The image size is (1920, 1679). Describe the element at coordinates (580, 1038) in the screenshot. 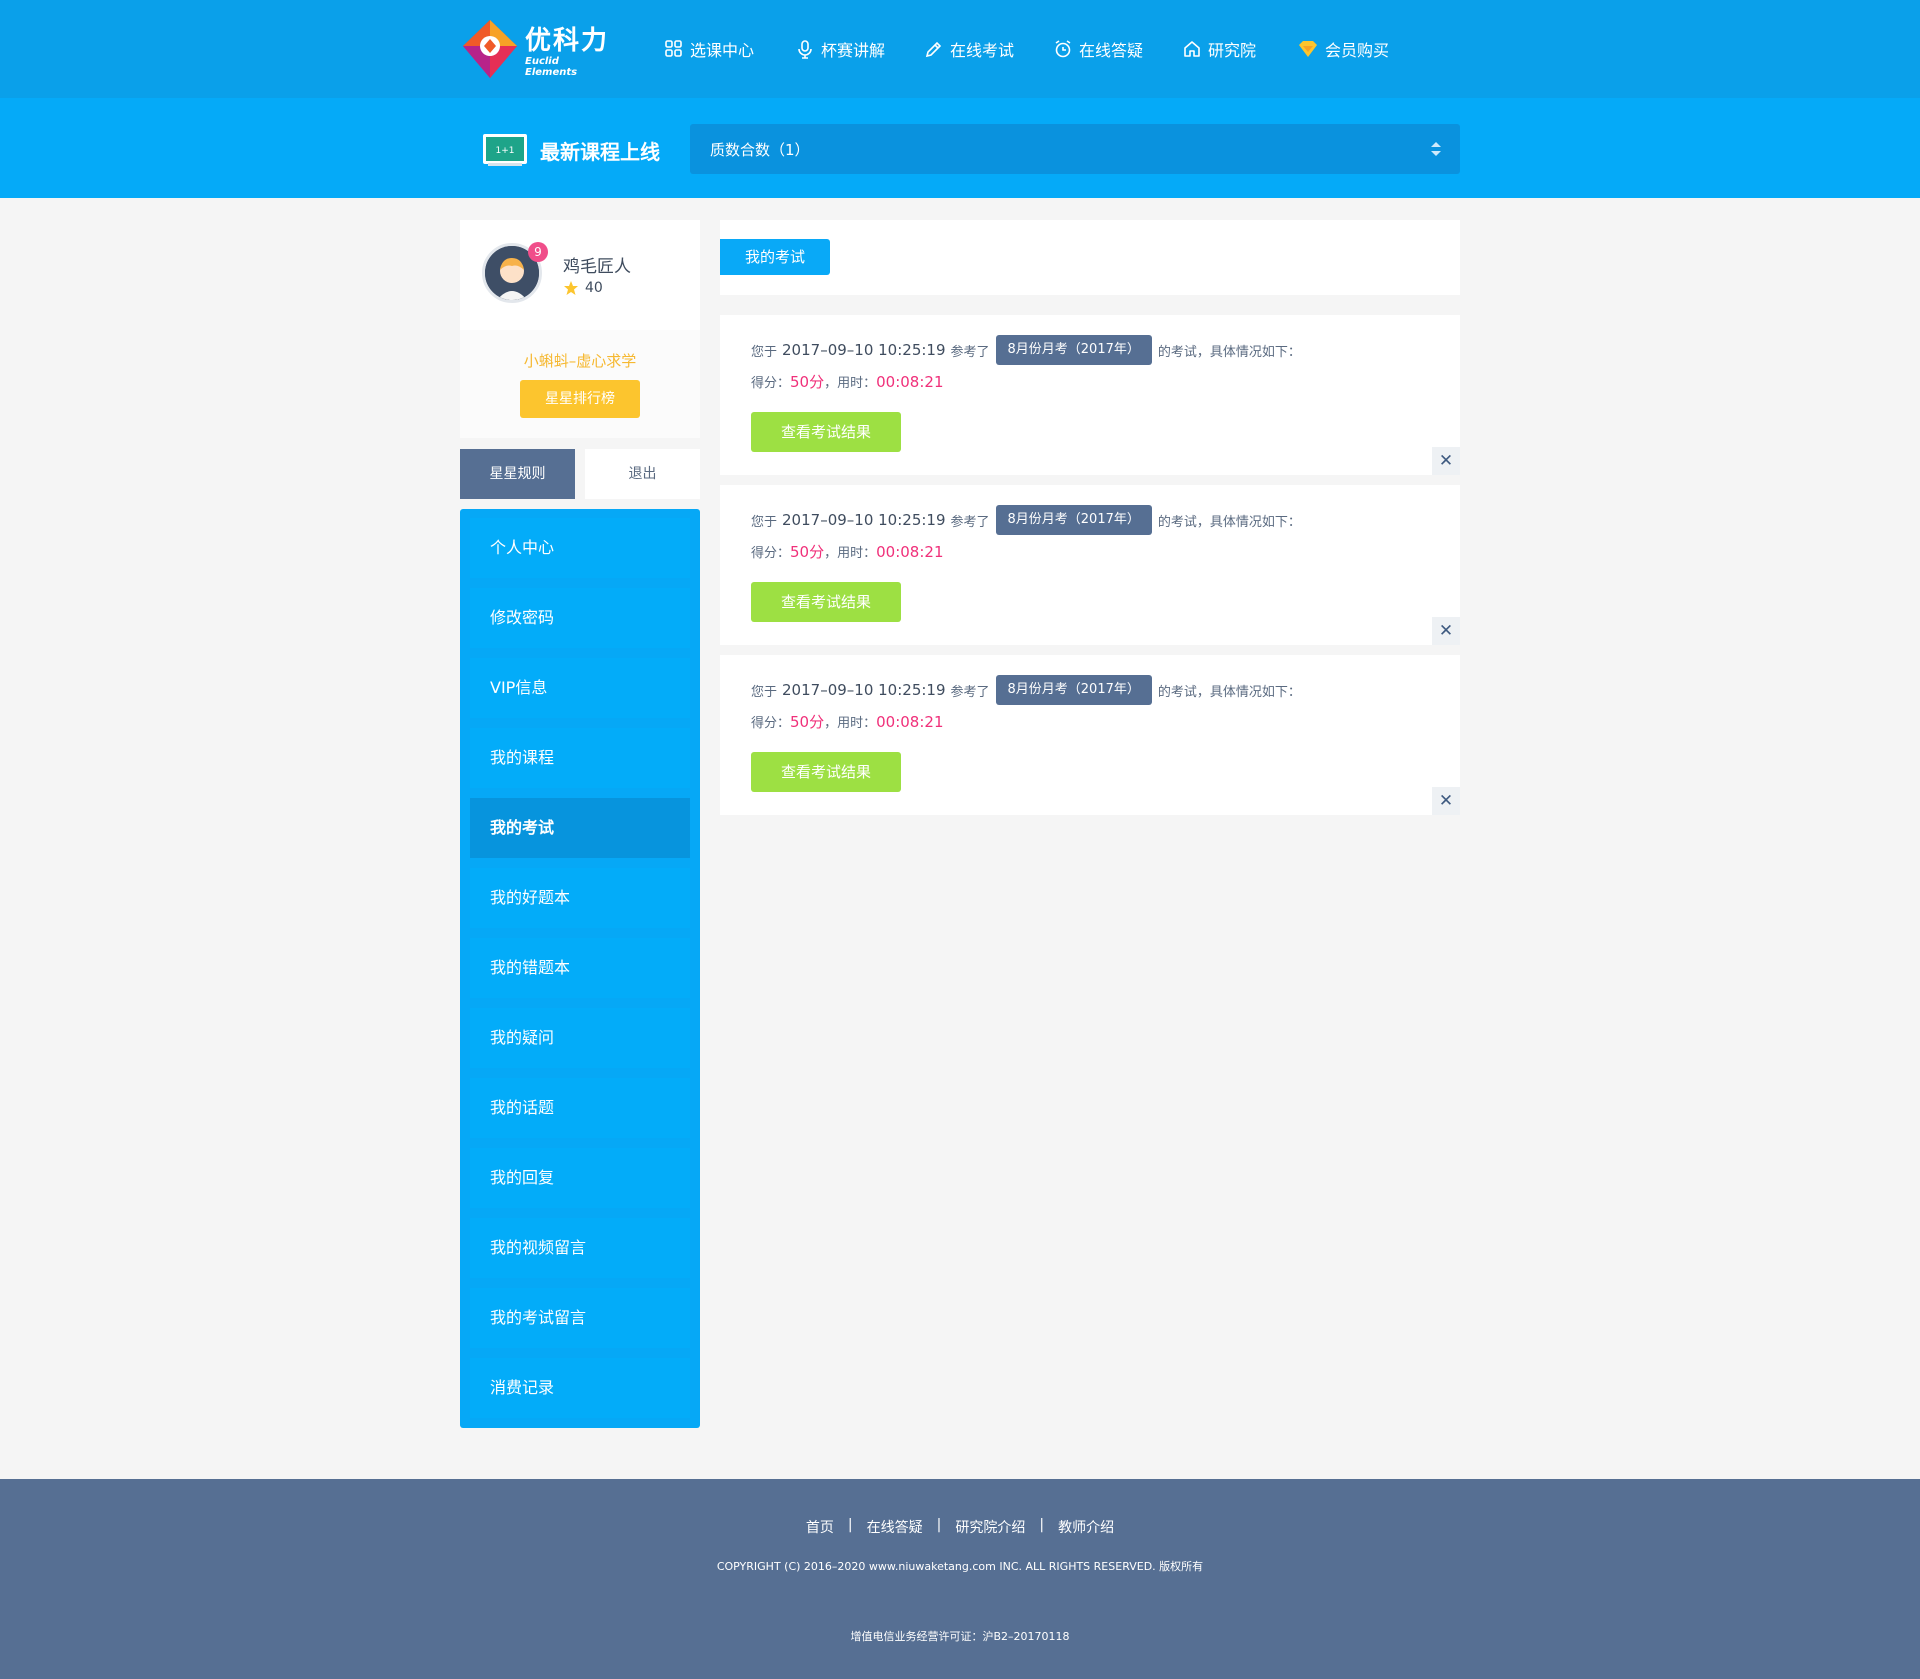

I see `sidebar-item-my-doubts: 我的疑问` at that location.